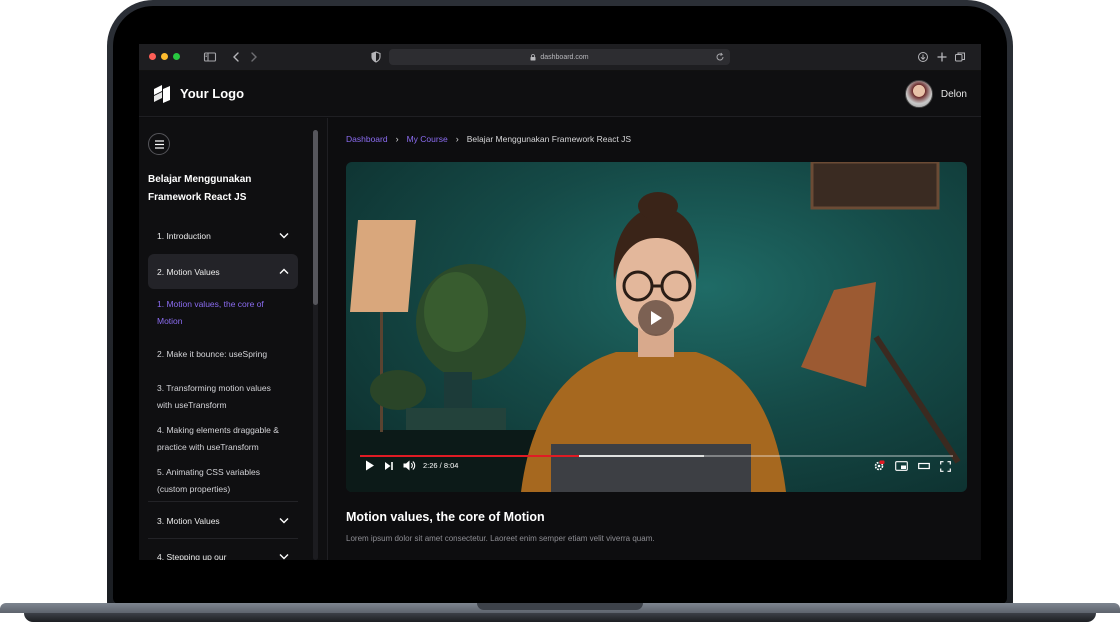 Image resolution: width=1120 pixels, height=625 pixels. I want to click on section-motion-values-3: 3. Motion Values, so click(223, 520).